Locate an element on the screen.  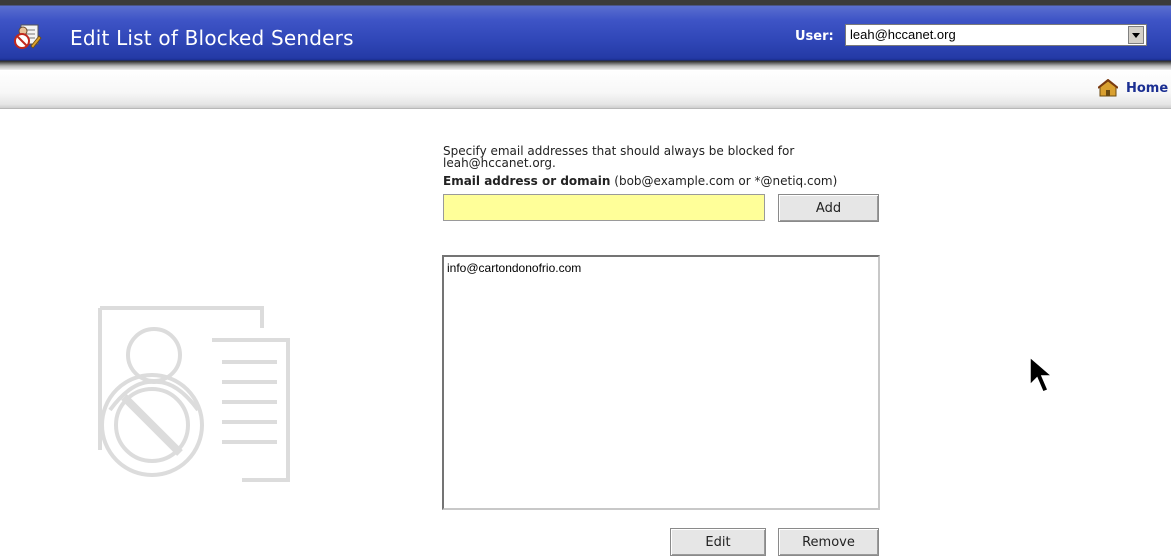
mouse-pointer-icon is located at coordinates (1041, 374).